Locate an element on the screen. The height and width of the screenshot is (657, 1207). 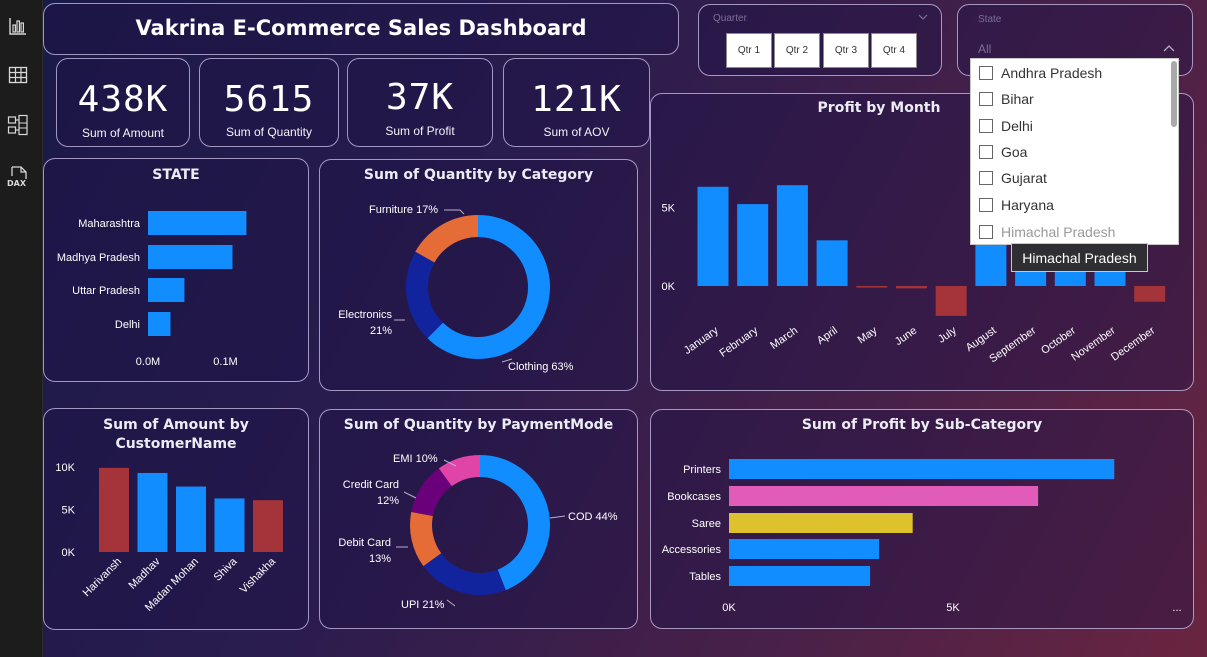
dax-query-icon: DAX is located at coordinates (18, 177).